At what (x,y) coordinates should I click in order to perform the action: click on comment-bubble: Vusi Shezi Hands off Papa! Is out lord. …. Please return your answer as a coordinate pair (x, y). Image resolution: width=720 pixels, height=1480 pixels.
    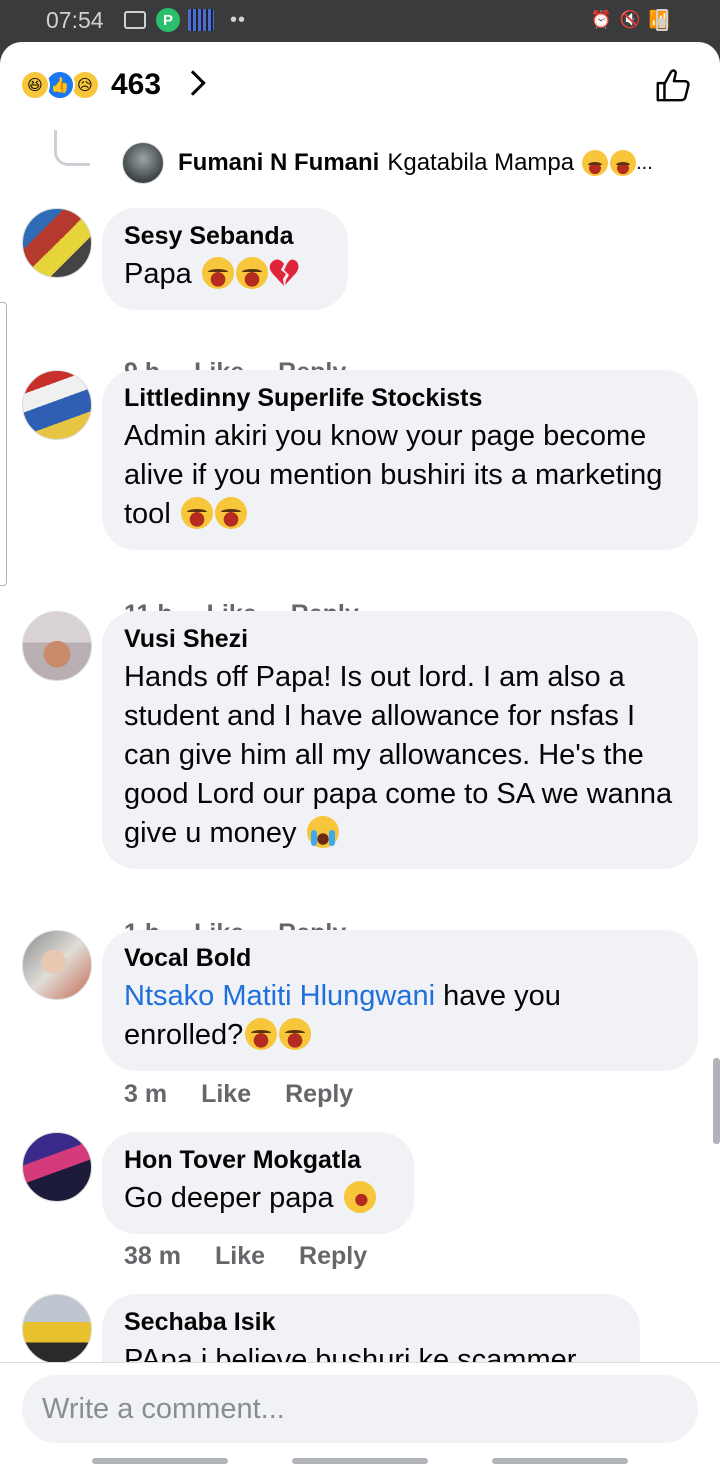
    Looking at the image, I should click on (400, 740).